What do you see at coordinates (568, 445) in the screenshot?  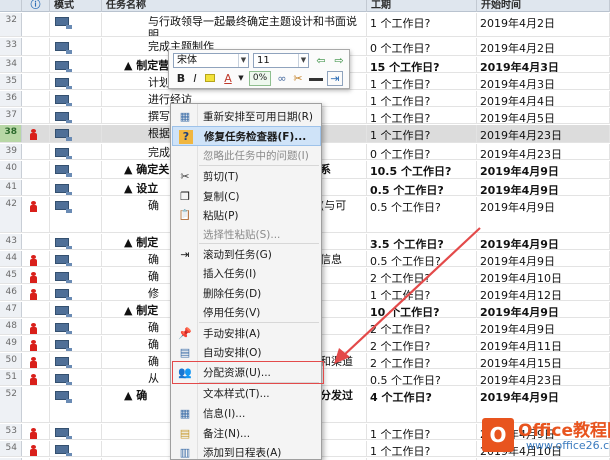 I see `watermark-url: www.office26.com` at bounding box center [568, 445].